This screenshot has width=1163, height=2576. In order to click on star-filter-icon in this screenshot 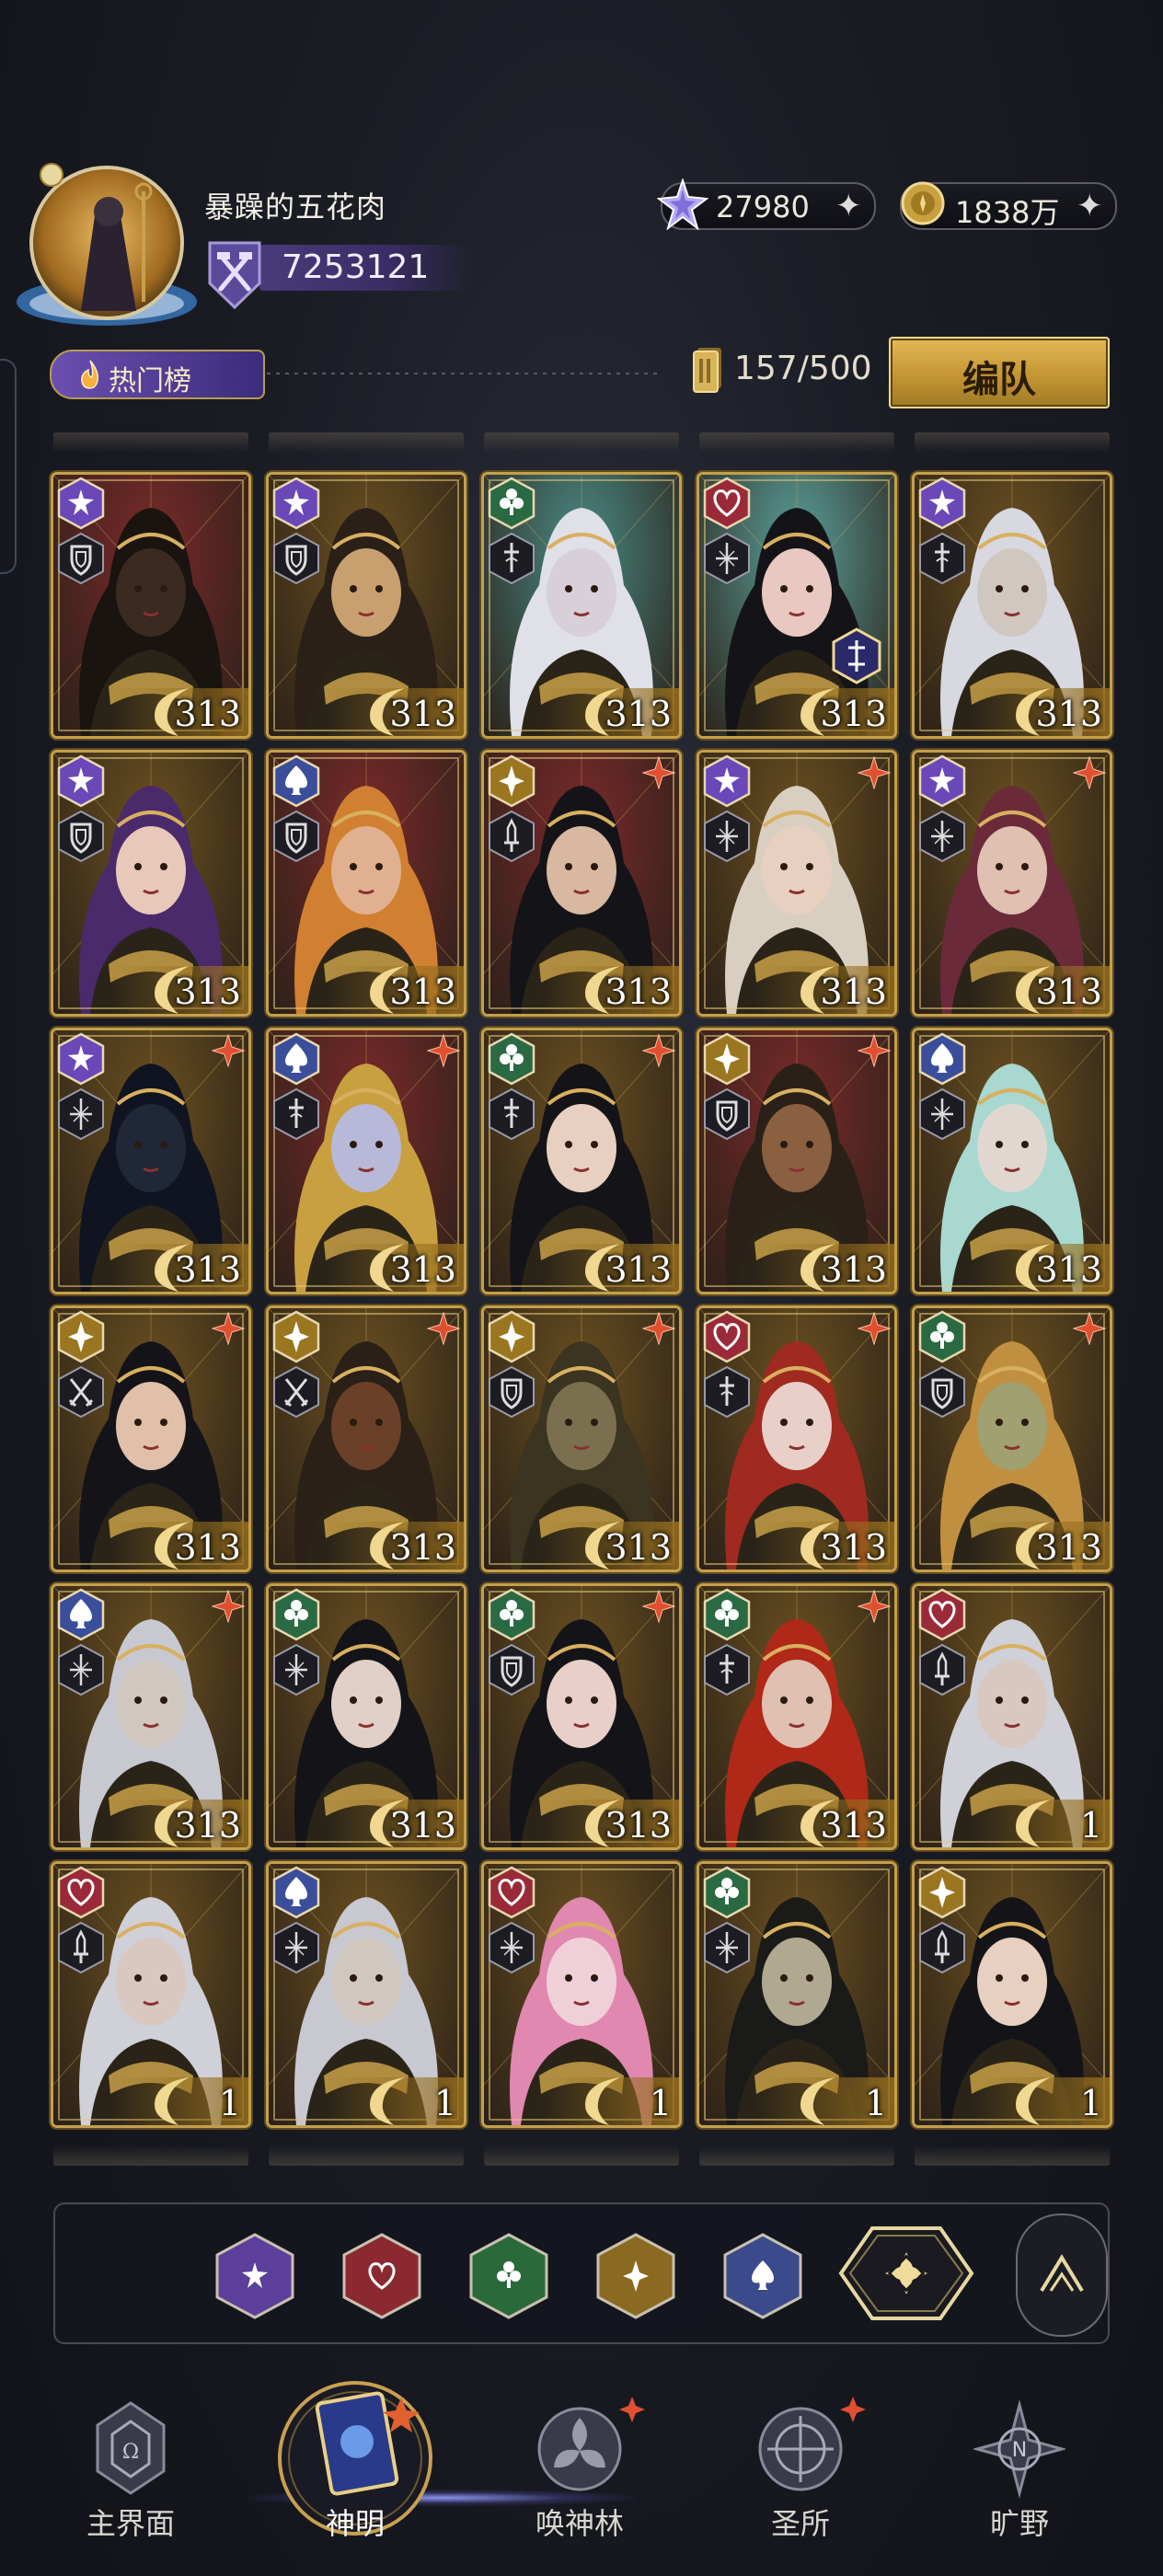, I will do `click(254, 2276)`.